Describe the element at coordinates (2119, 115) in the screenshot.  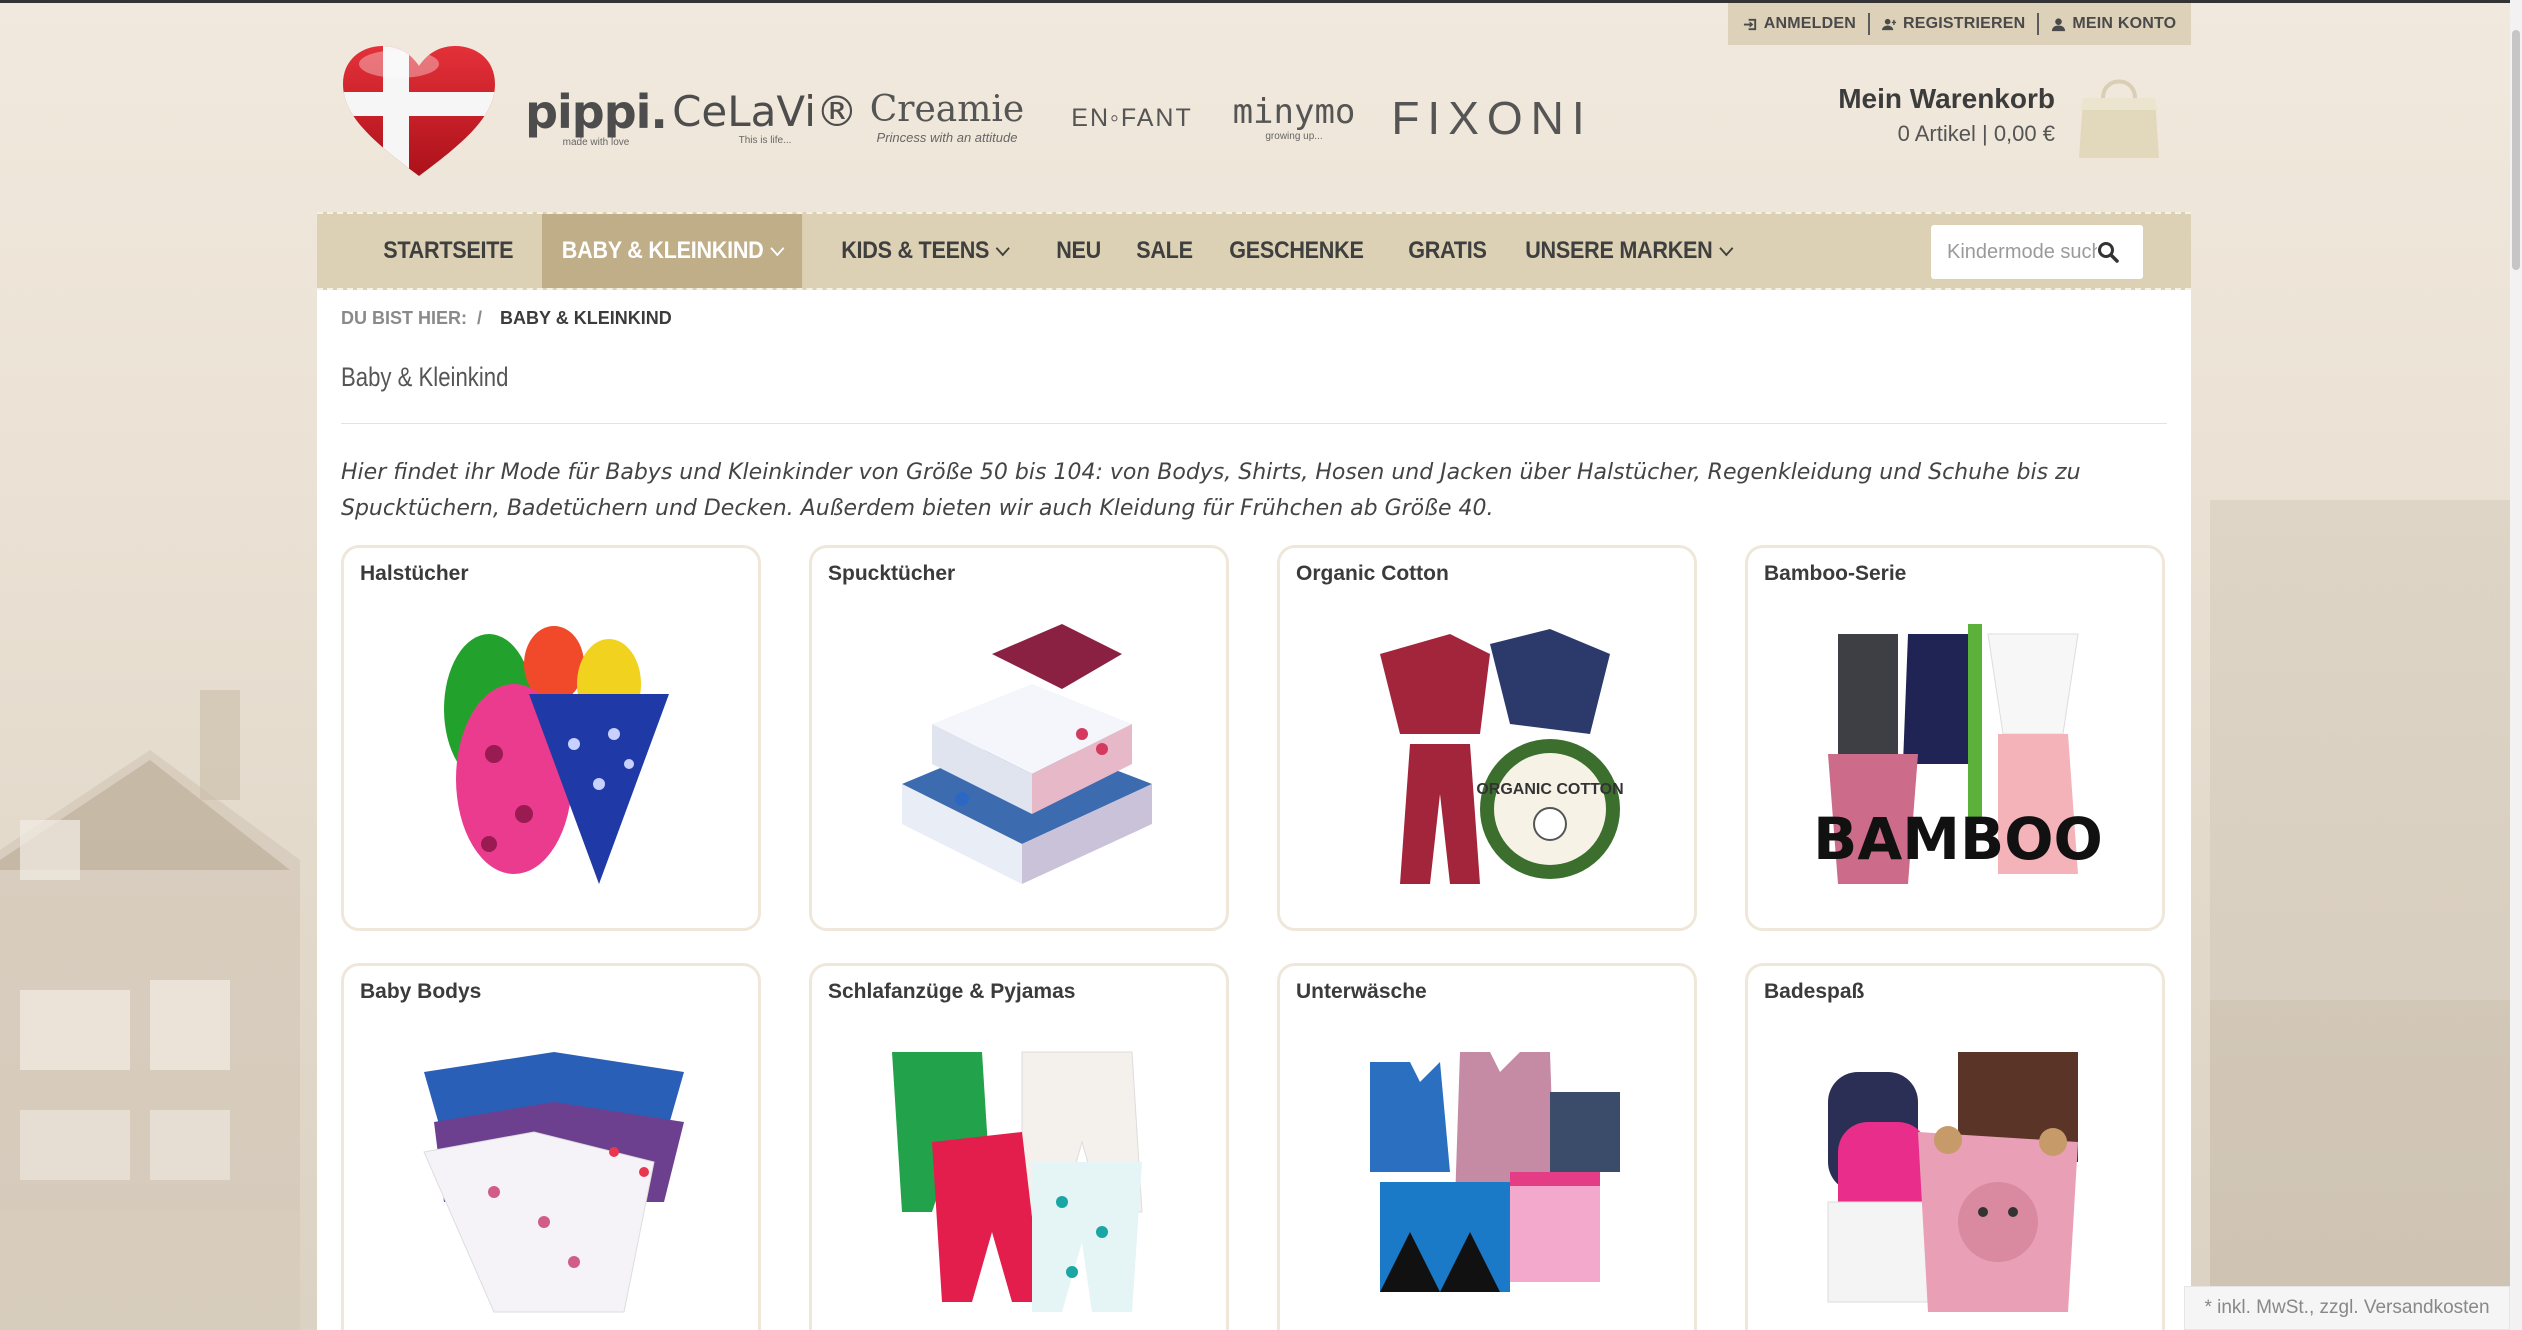
I see `shopping-bag-icon` at that location.